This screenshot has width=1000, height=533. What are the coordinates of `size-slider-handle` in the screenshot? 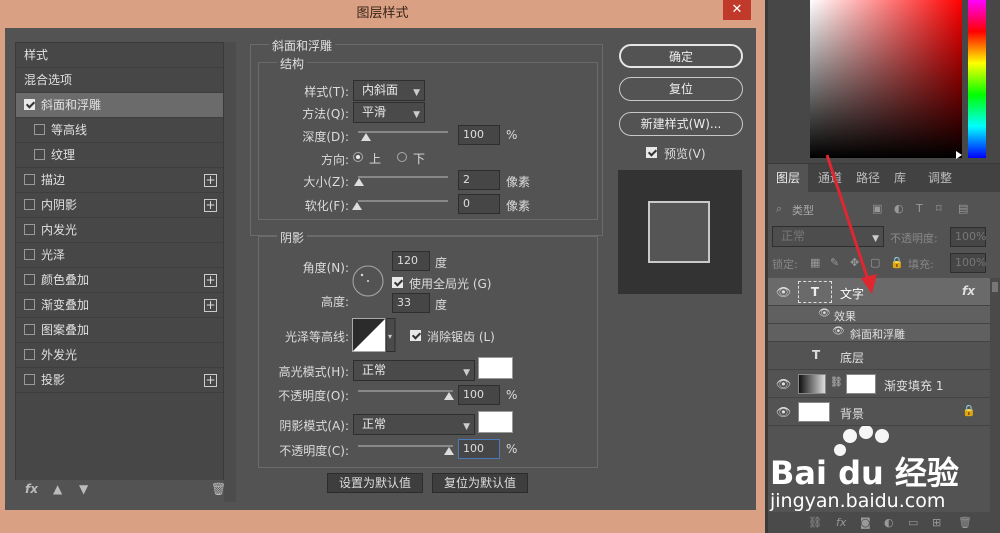 It's located at (359, 182).